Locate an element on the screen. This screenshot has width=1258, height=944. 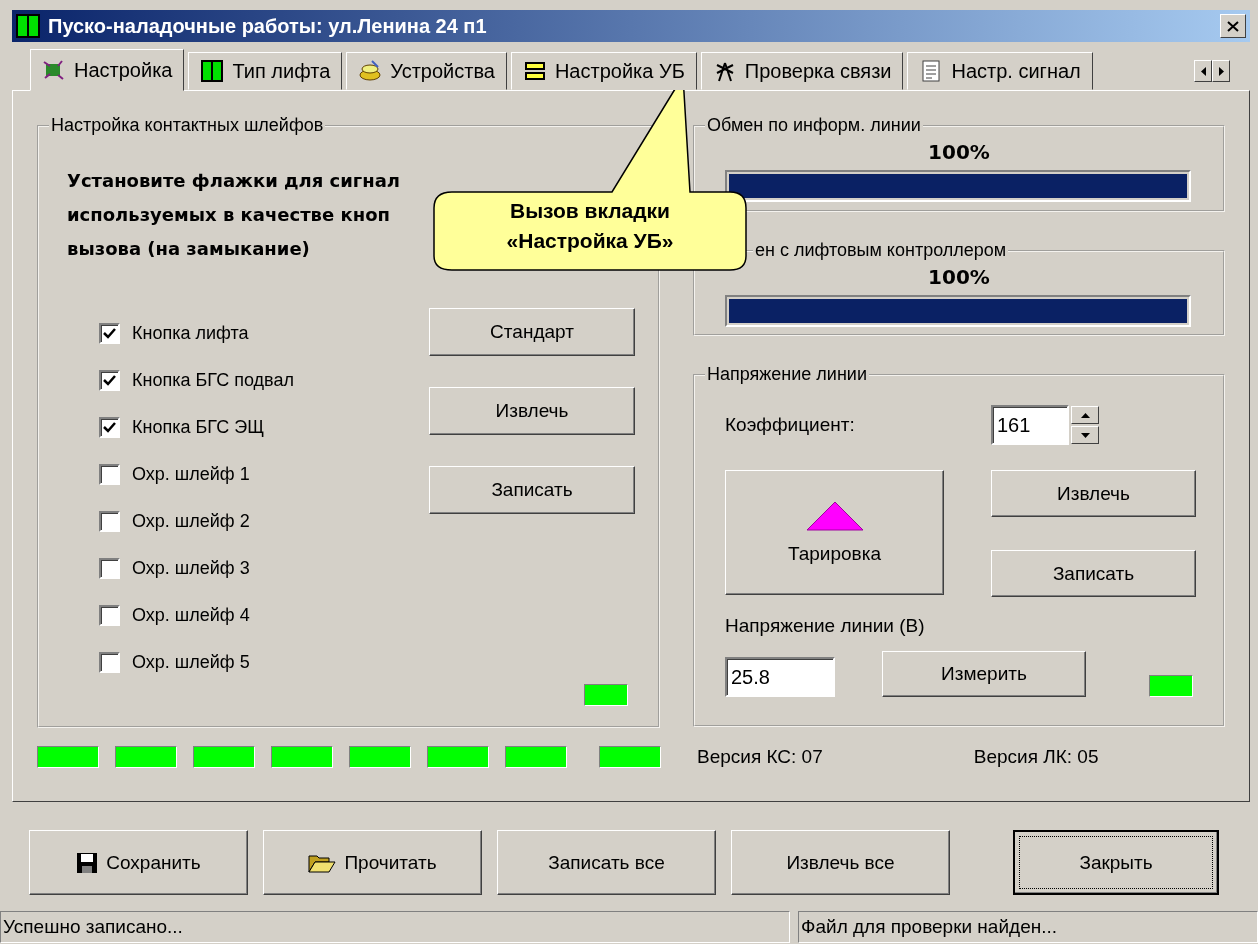
coefficient-field: 161 is located at coordinates (1030, 425).